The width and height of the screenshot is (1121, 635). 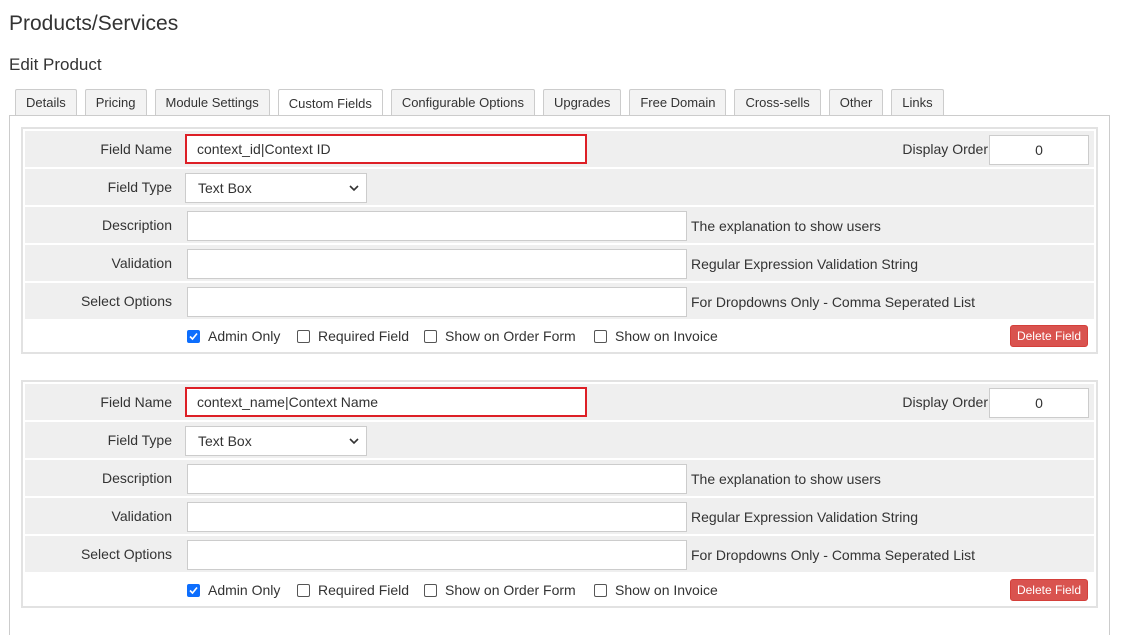 I want to click on tab-configurable-options: Configurable Options, so click(x=462, y=102).